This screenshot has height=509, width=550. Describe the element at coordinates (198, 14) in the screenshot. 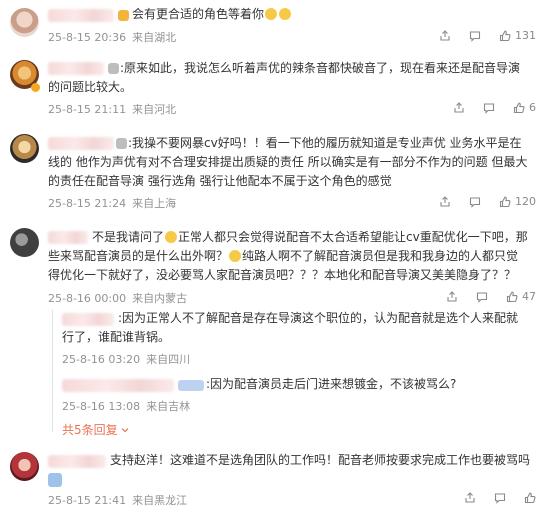

I see `comment-text-1: 会有更合适的角色等着你` at that location.